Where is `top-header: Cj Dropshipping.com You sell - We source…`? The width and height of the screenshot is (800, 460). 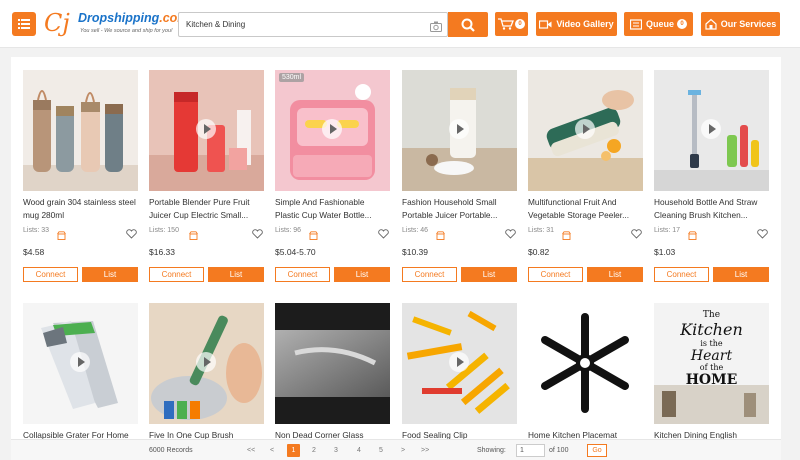
top-header: Cj Dropshipping.com You sell - We source… is located at coordinates (400, 24).